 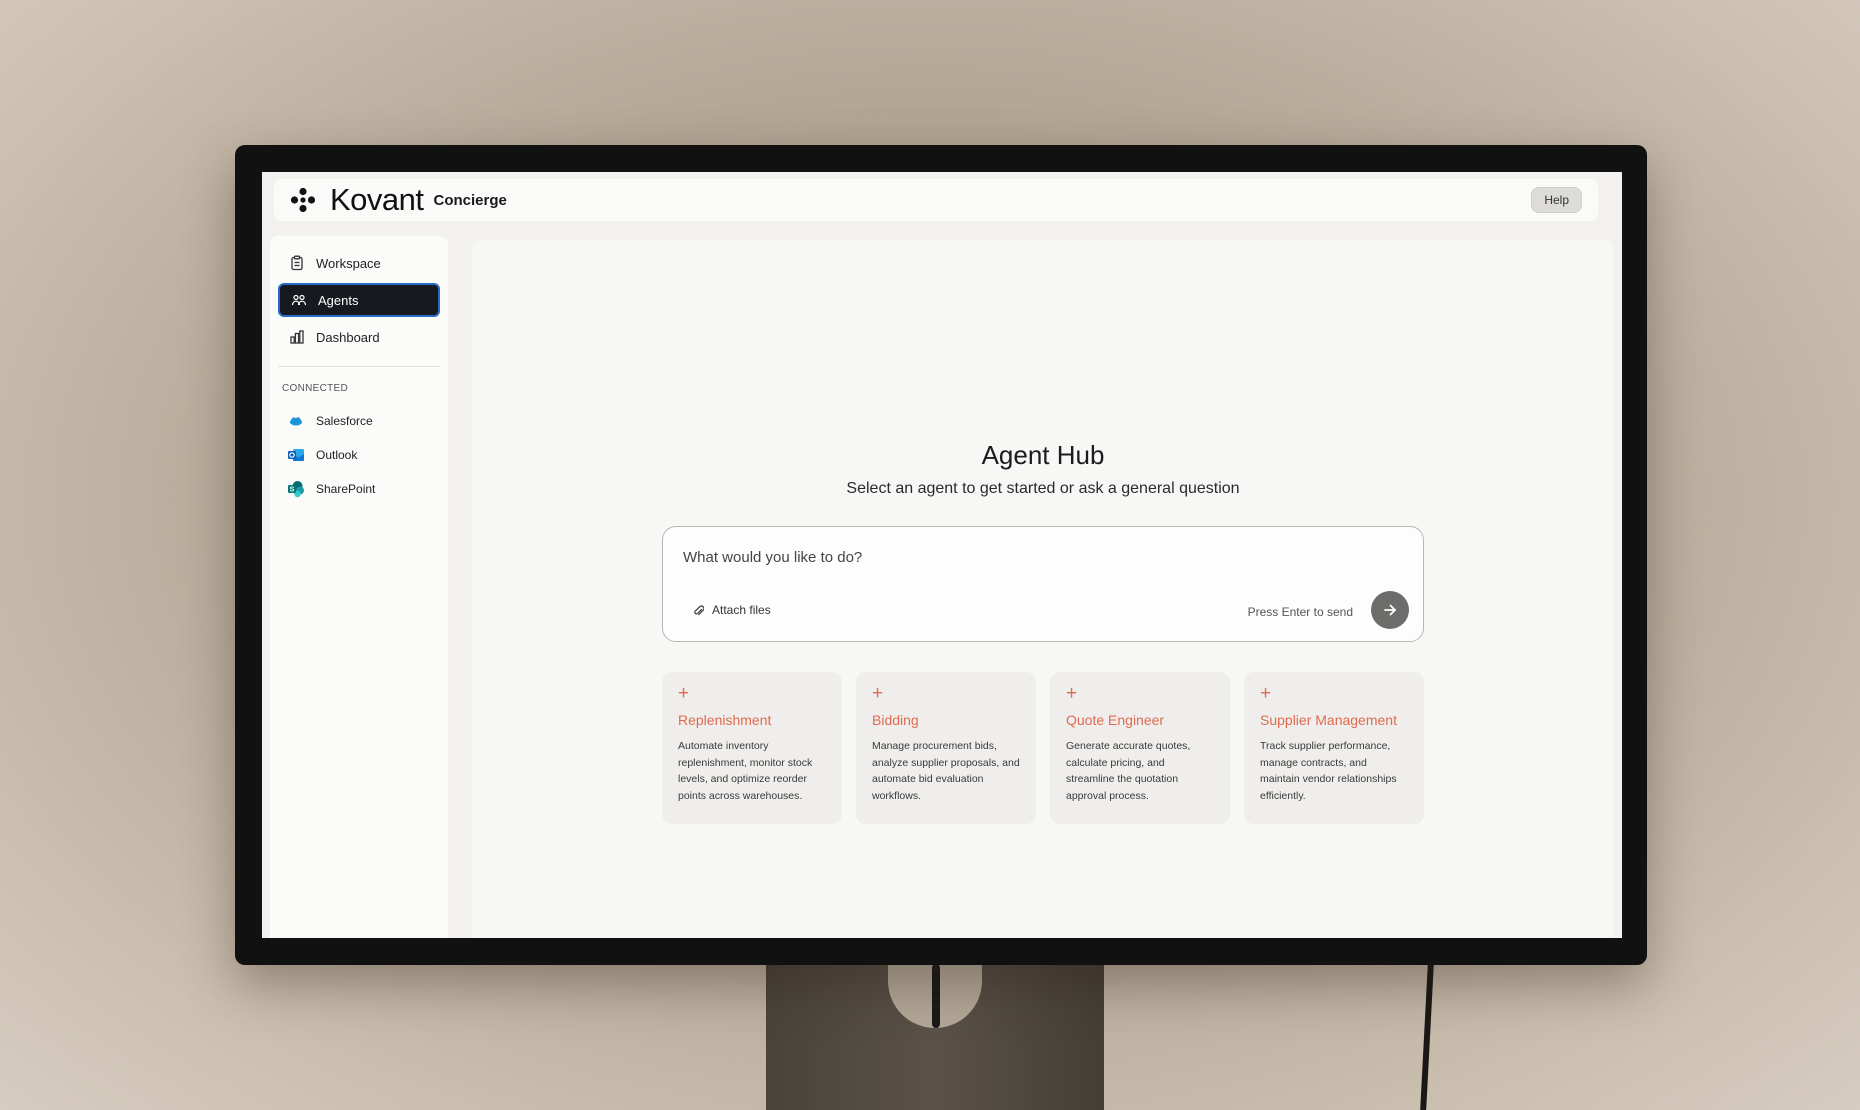 I want to click on connected-item-label: SharePoint, so click(x=346, y=489).